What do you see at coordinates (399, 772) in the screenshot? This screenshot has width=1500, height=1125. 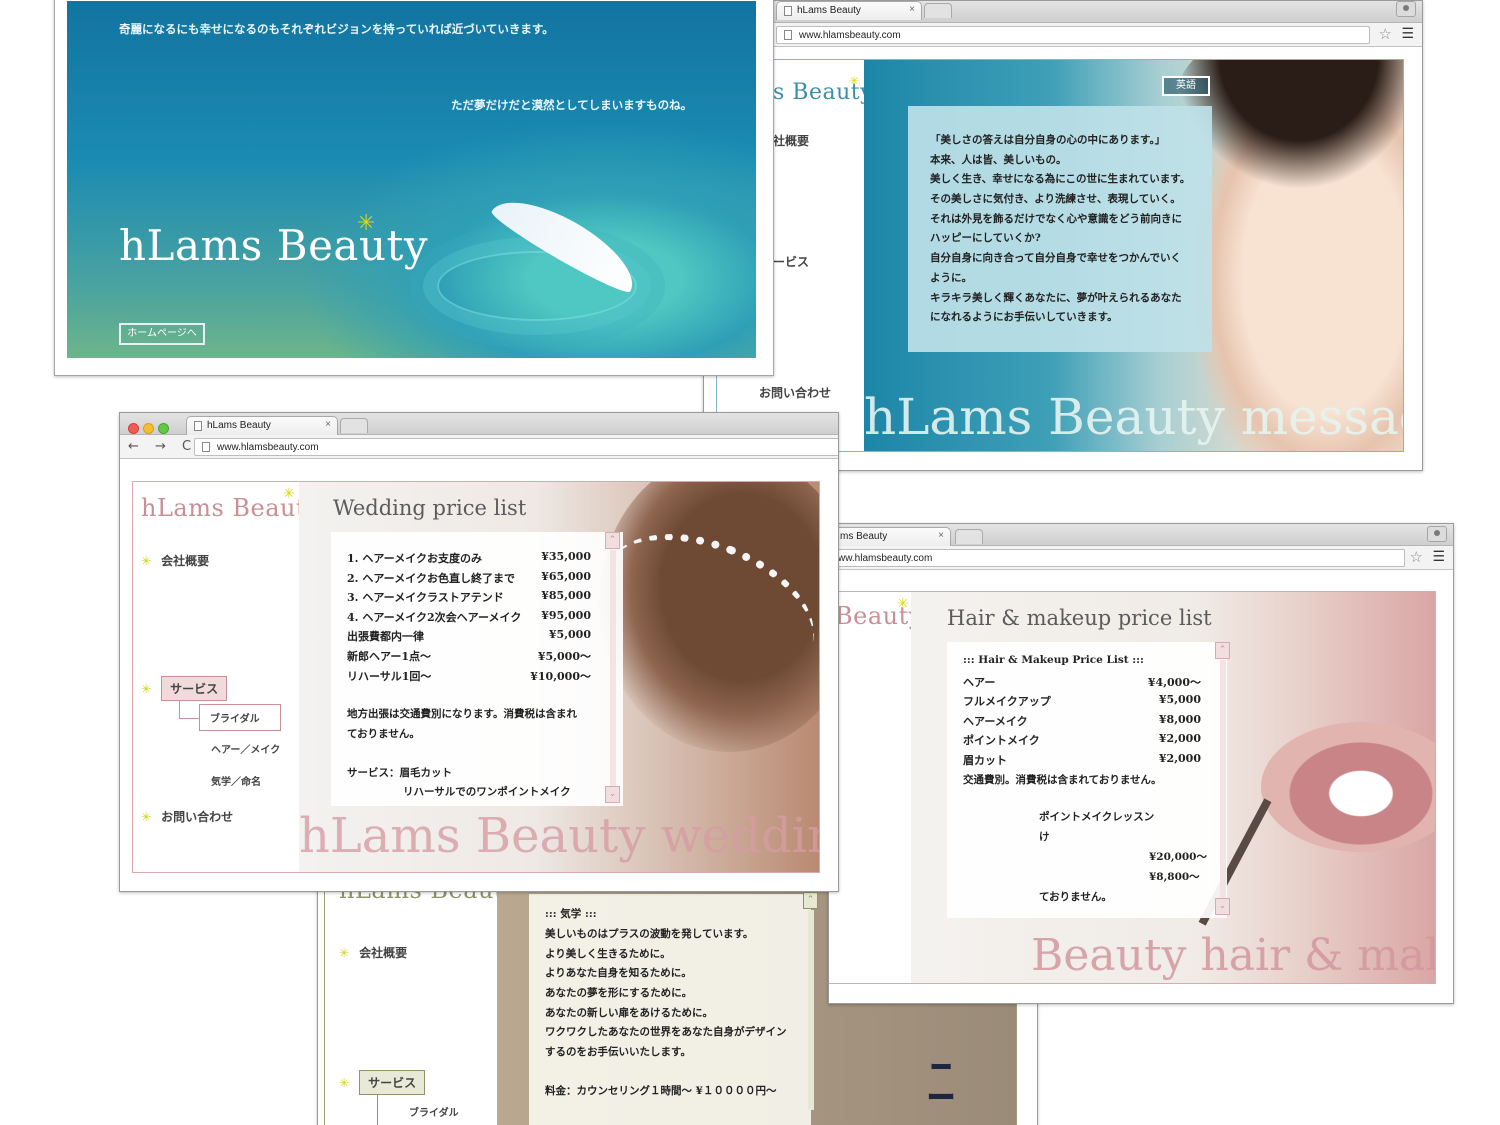 I see `service-line: サービス：眉毛カット` at bounding box center [399, 772].